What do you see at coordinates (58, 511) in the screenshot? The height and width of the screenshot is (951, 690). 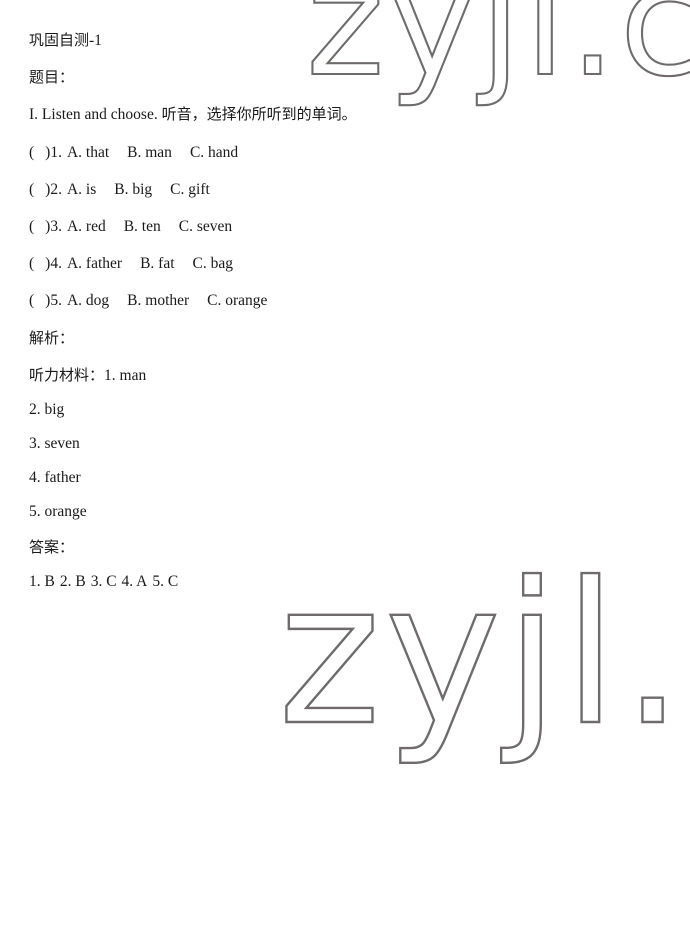 I see `listening-material-item: 5. orange` at bounding box center [58, 511].